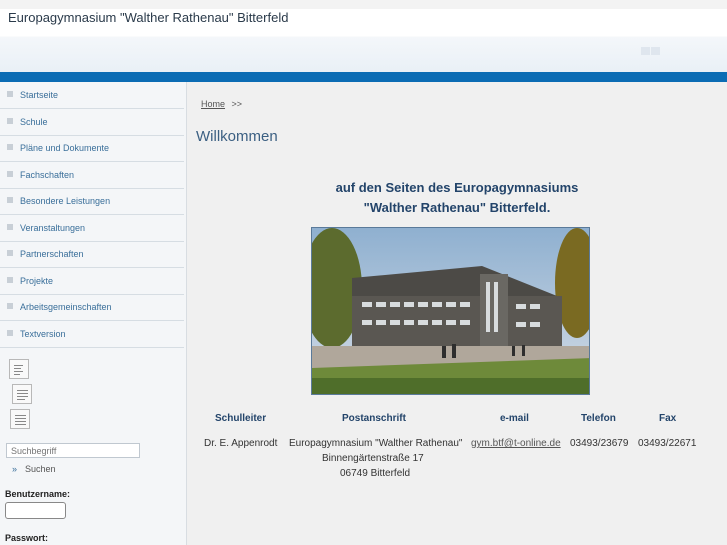 This screenshot has height=545, width=727. I want to click on nav-item-label: Textversion, so click(43, 334).